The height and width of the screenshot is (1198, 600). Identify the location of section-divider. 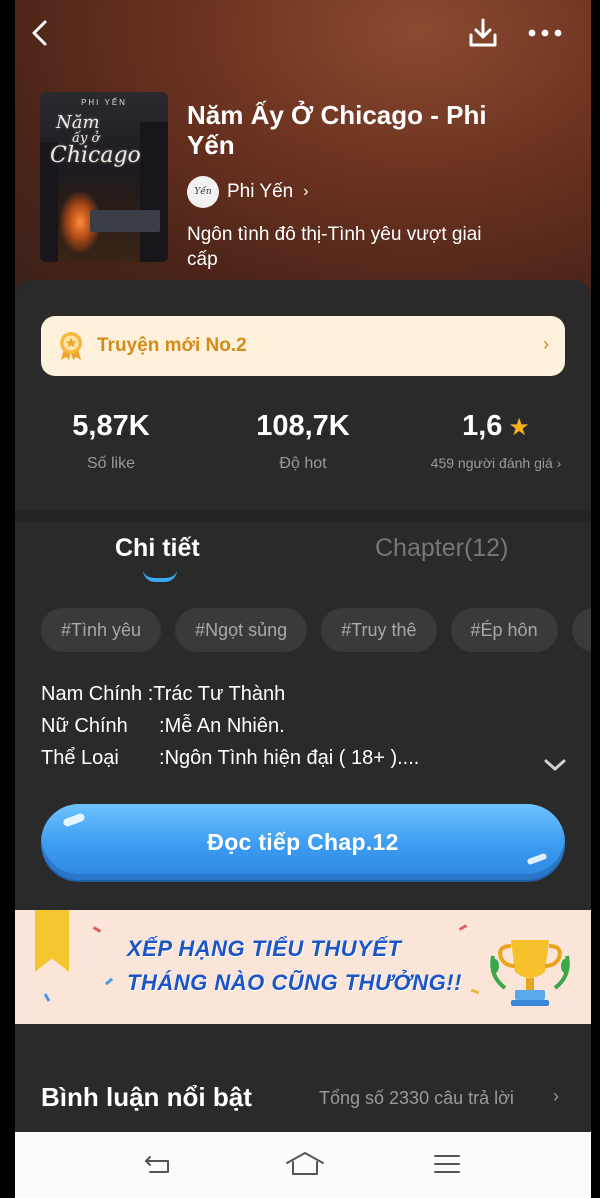
(303, 516).